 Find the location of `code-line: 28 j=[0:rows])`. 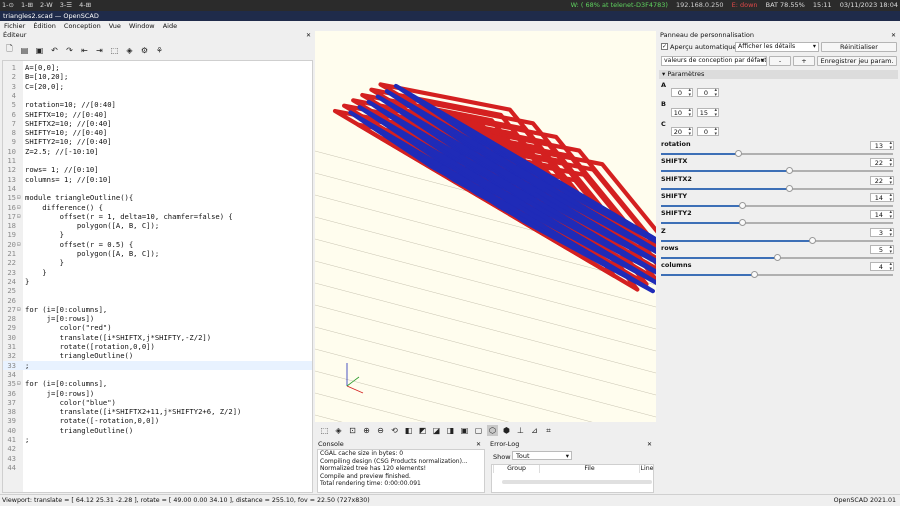

code-line: 28 j=[0:rows]) is located at coordinates (157, 318).